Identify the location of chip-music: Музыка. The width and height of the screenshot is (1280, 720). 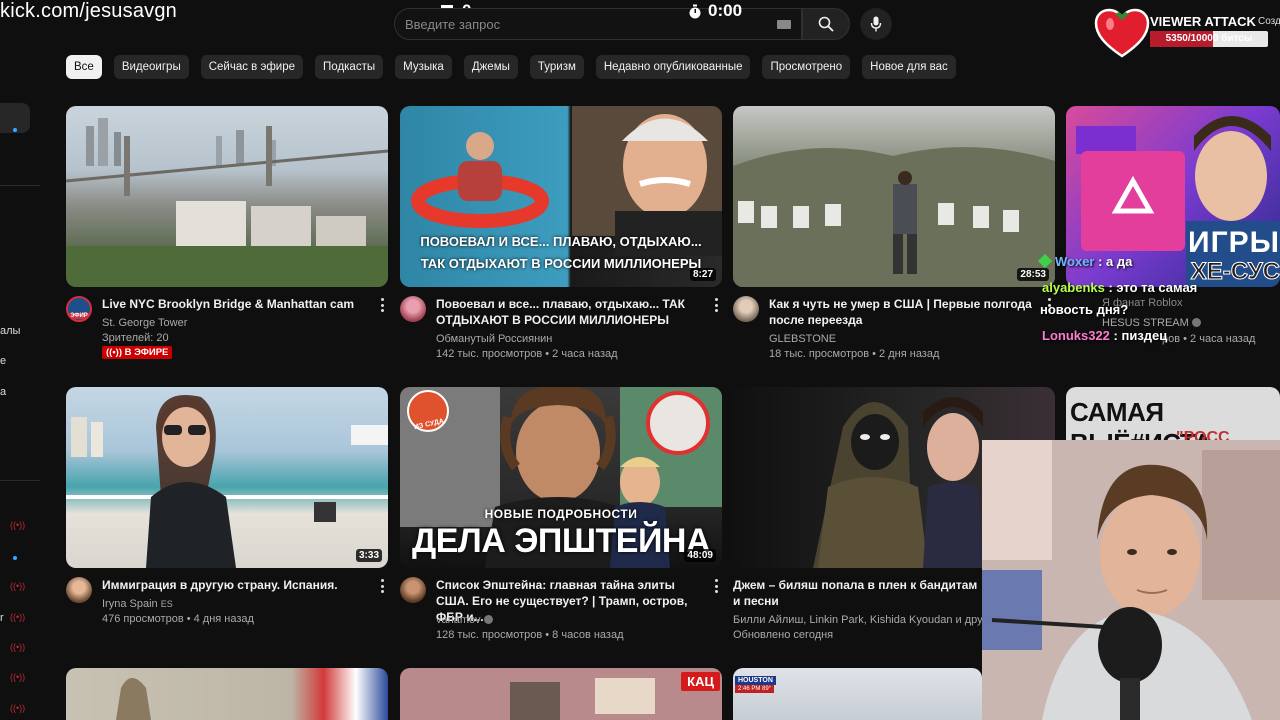
(423, 67).